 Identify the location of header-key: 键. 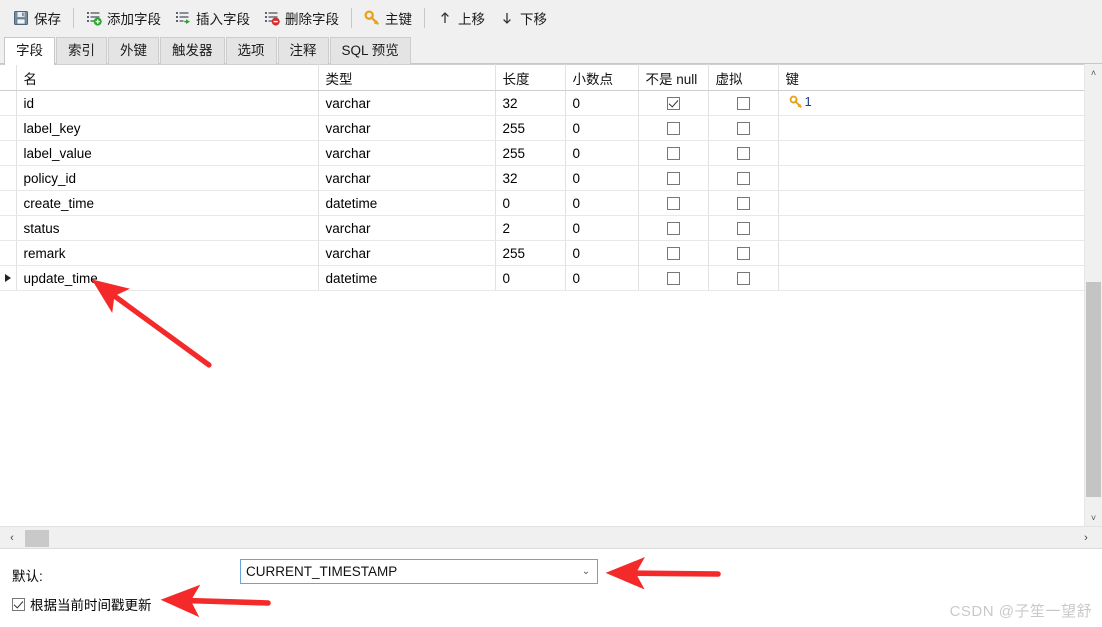
(931, 77).